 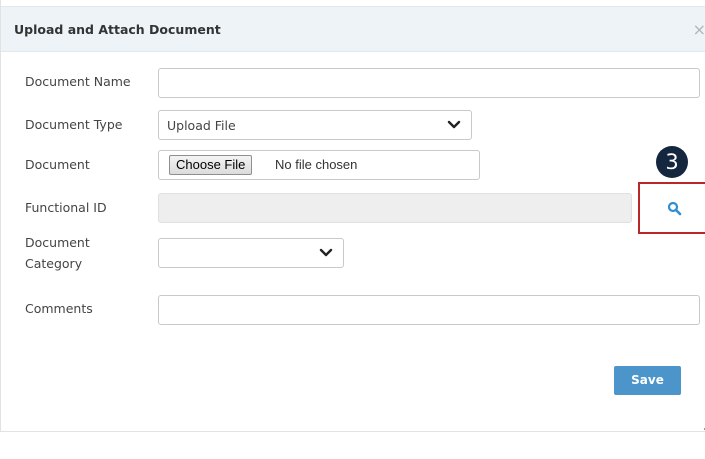 I want to click on dialog-header: Upload and Attach Document ×, so click(x=353, y=29).